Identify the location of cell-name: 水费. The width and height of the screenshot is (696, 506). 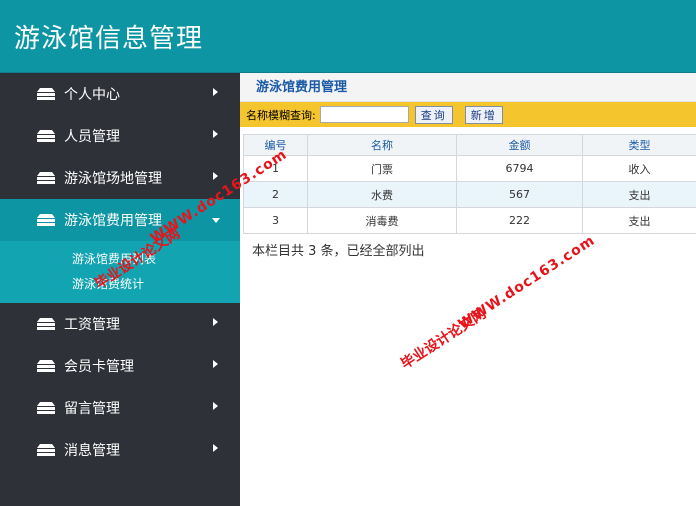
(382, 194).